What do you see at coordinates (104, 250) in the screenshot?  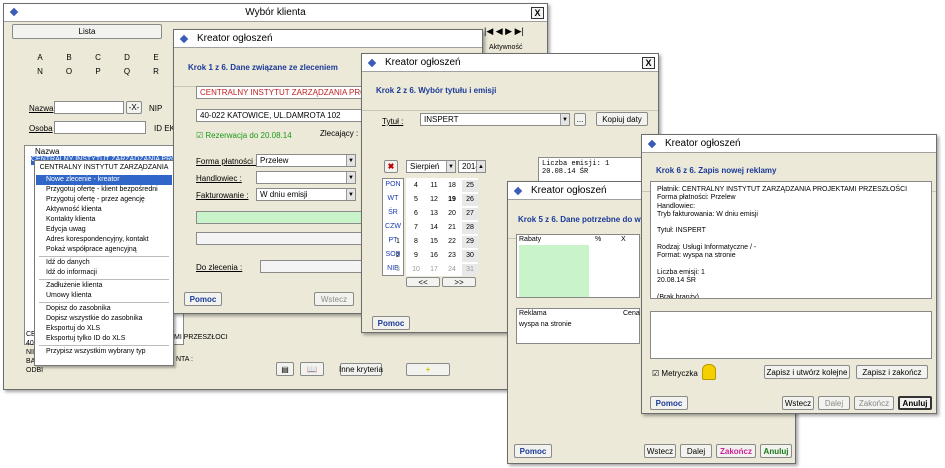 I see `context-menu-item: Pokaż współprace agencyjną` at bounding box center [104, 250].